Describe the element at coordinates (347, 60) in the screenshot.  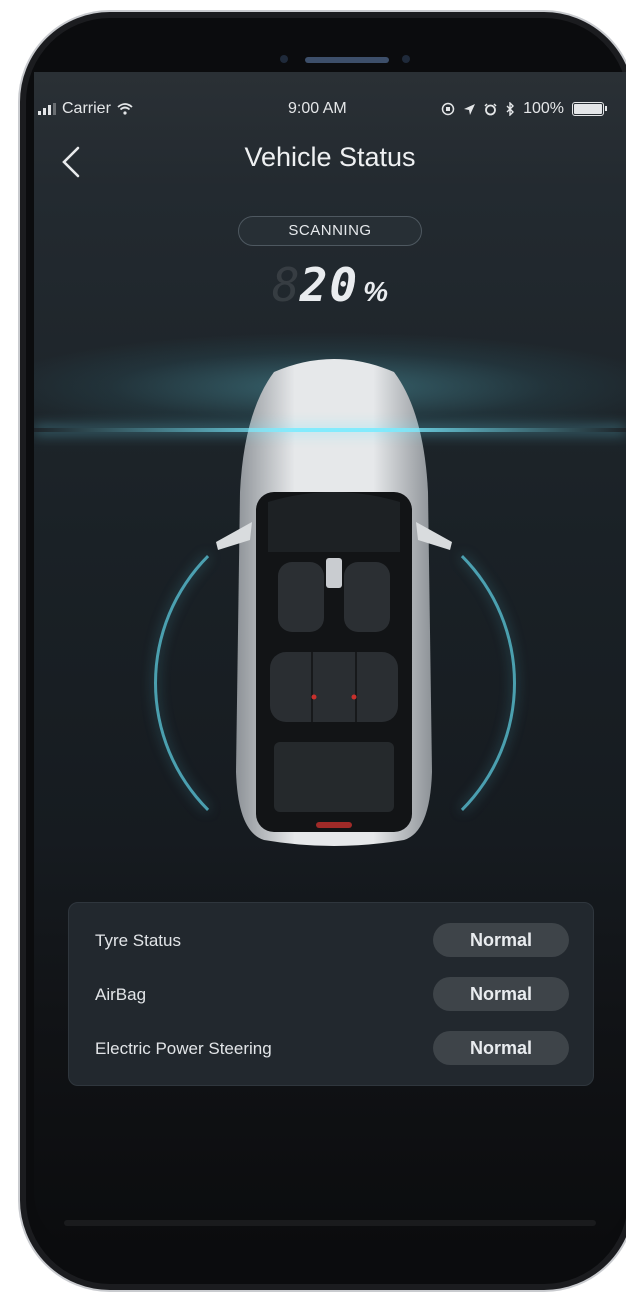
I see `earpiece-speaker` at that location.